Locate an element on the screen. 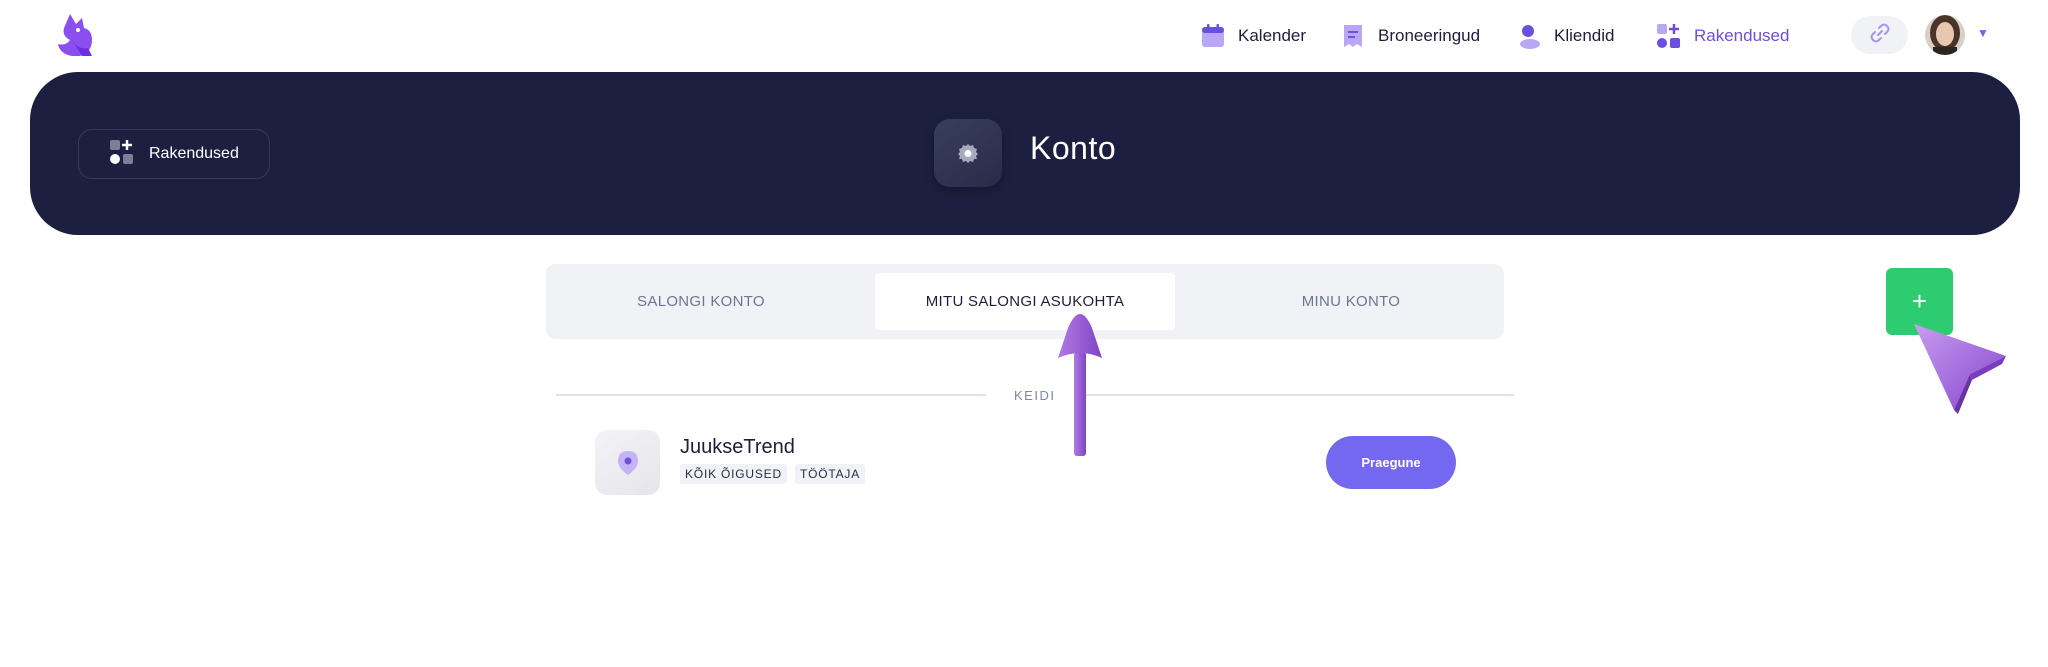 This screenshot has width=2048, height=667. link-icon is located at coordinates (1880, 35).